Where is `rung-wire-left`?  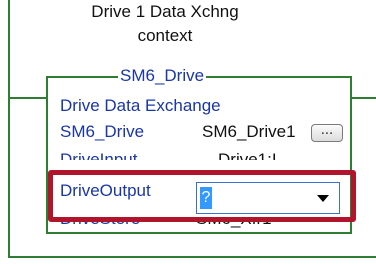
rung-wire-left is located at coordinates (28, 98).